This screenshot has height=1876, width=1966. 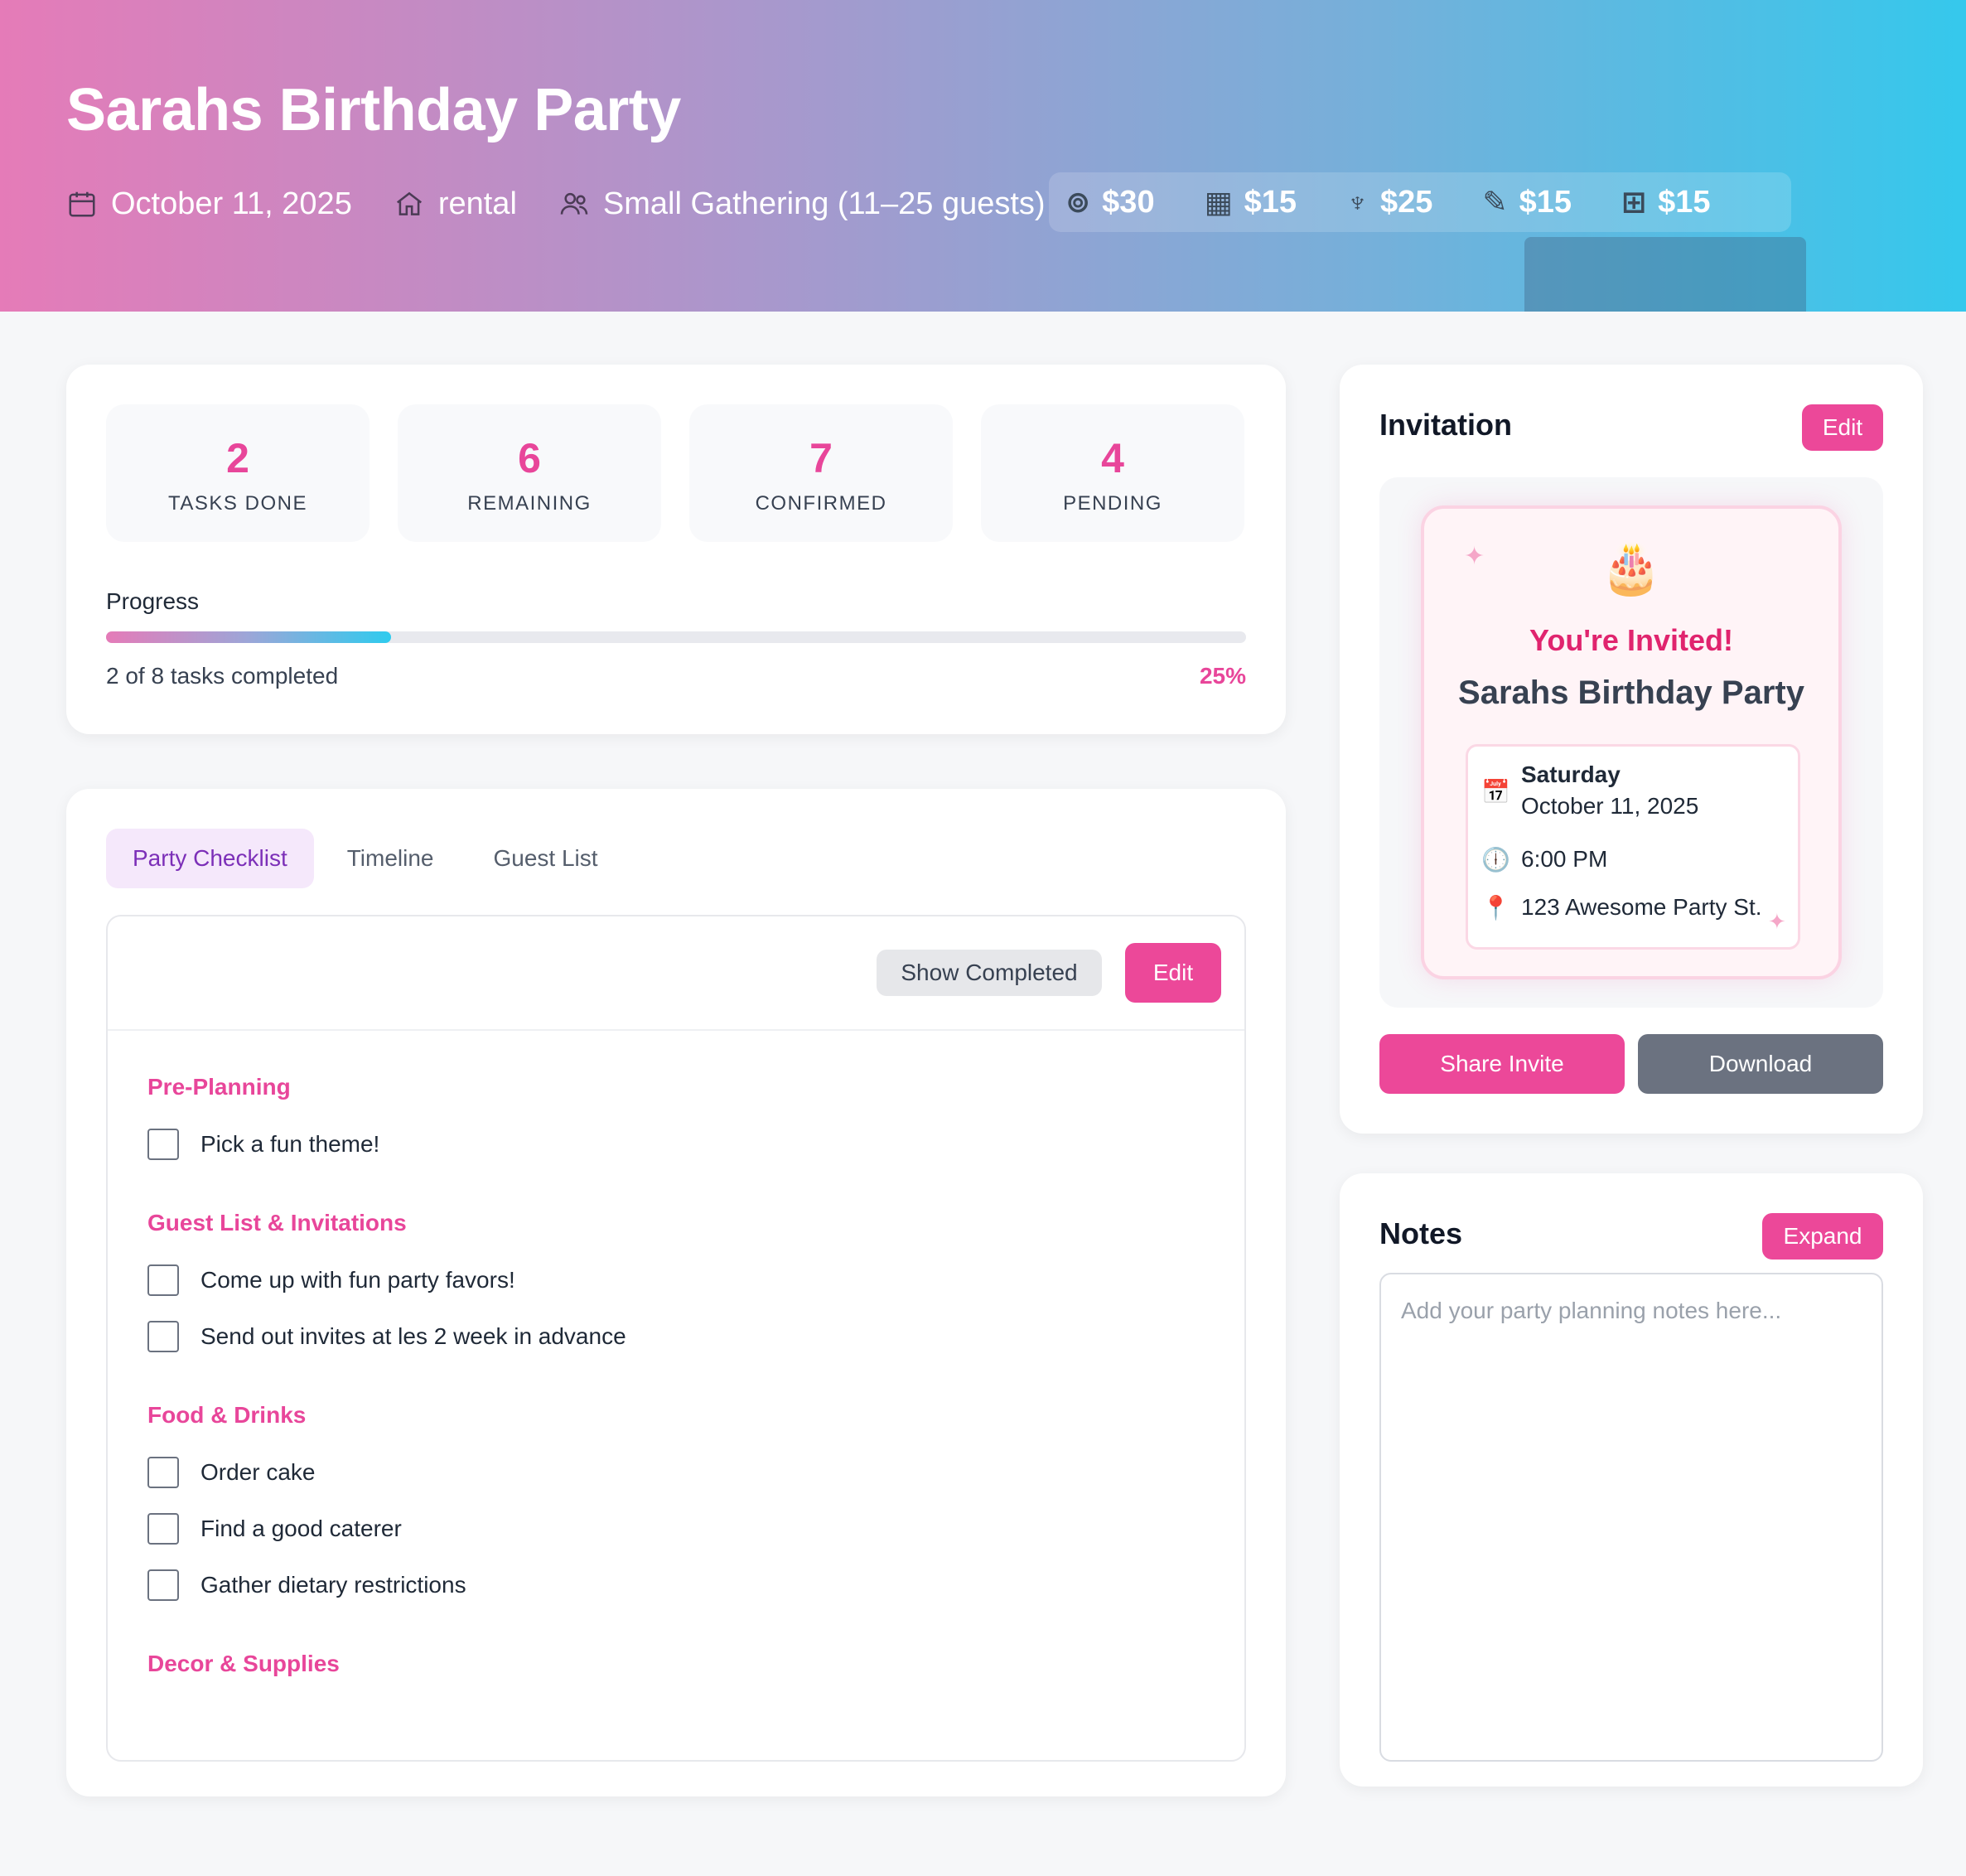 What do you see at coordinates (1631, 1517) in the screenshot?
I see `notes-input` at bounding box center [1631, 1517].